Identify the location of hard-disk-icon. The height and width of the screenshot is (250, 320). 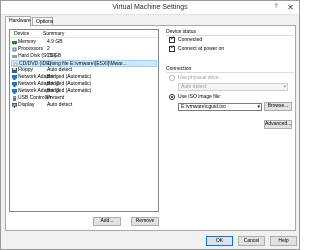
(14, 56).